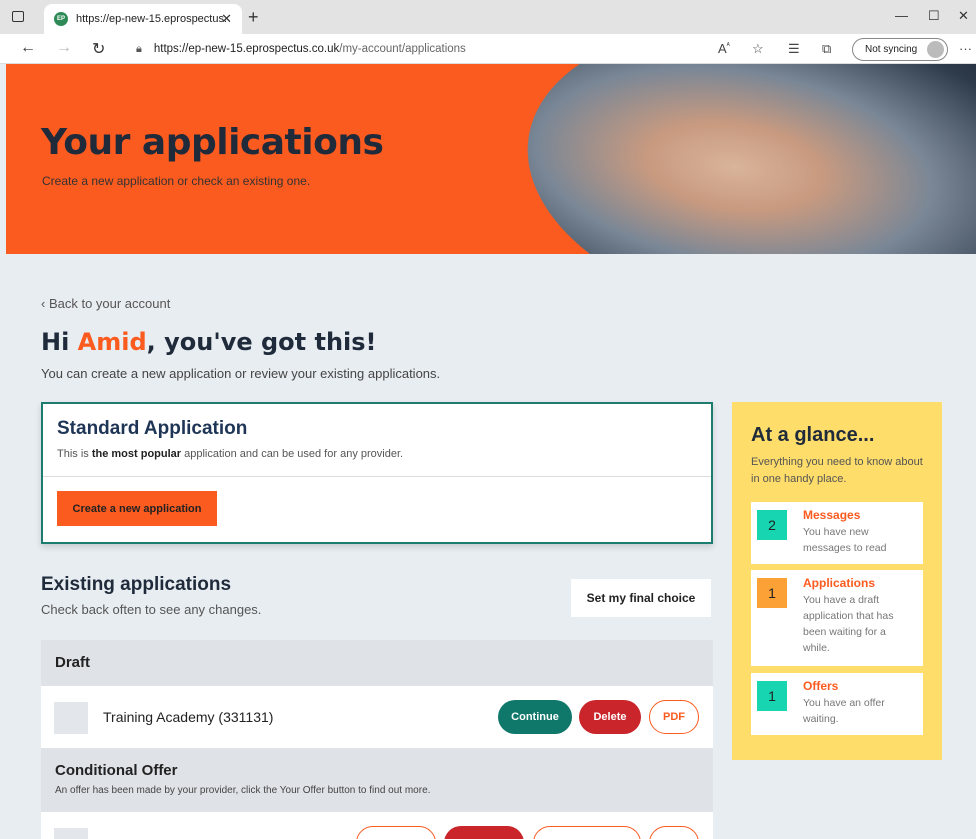 The width and height of the screenshot is (976, 839). I want to click on favorites-list-icon: ☰, so click(794, 49).